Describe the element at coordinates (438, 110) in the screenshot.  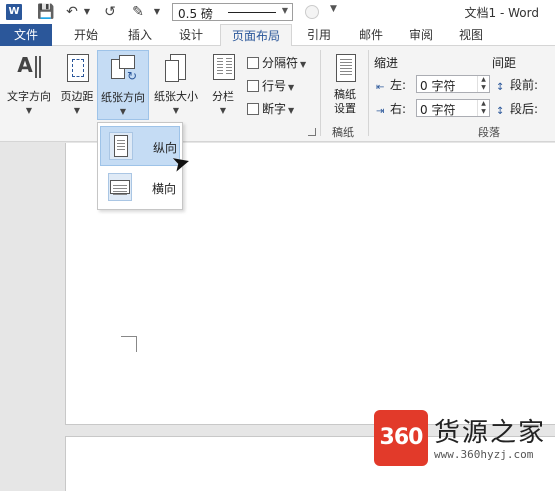
I see `indent-right-value: 0 字符` at that location.